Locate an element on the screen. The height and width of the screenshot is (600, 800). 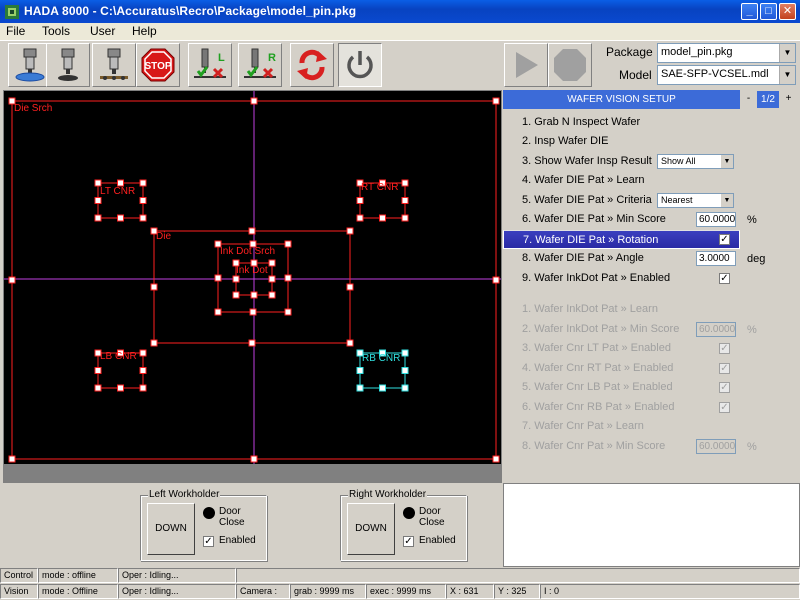
page-next-button: + is located at coordinates (788, 99).